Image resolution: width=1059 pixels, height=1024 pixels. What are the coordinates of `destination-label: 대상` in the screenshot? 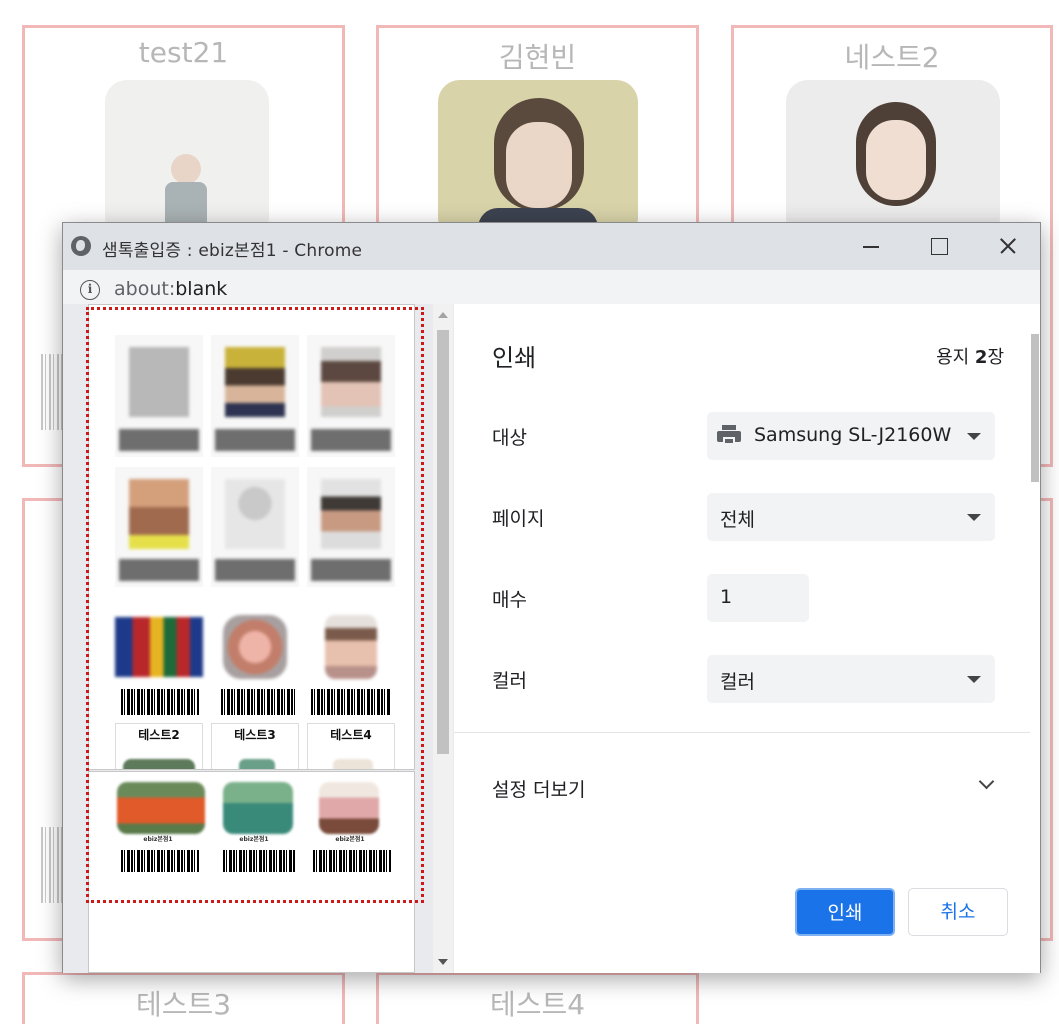 It's located at (509, 438).